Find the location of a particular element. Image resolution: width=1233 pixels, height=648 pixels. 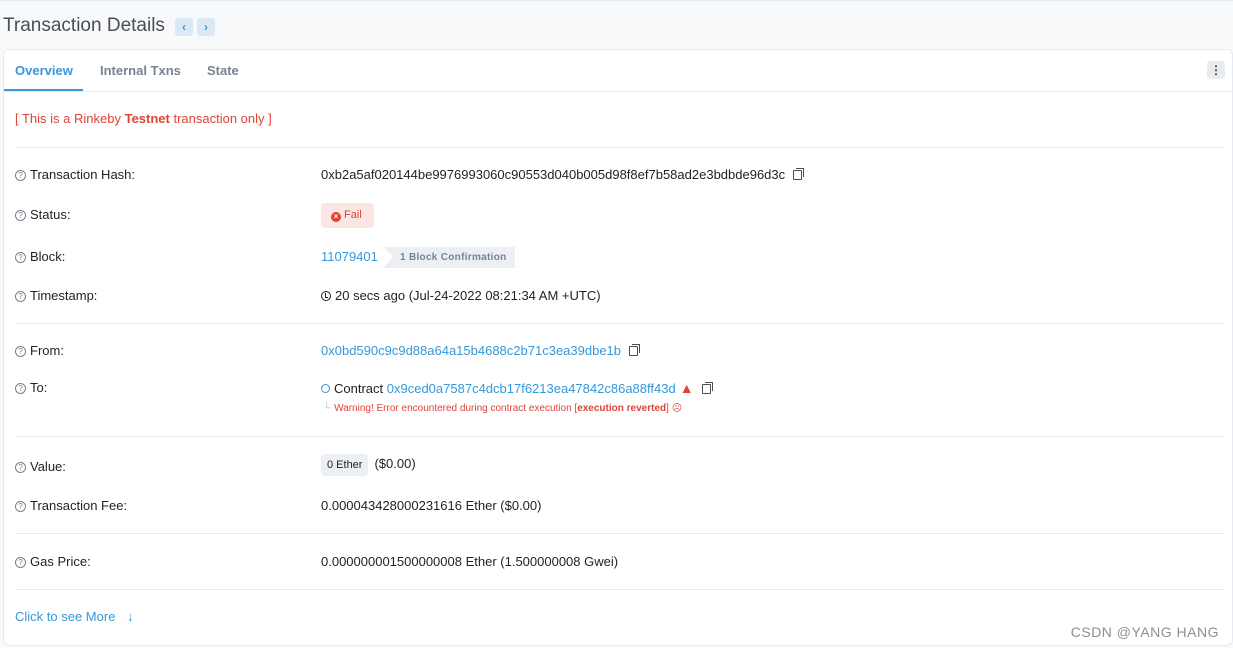

to-label: ? To: is located at coordinates (31, 387).